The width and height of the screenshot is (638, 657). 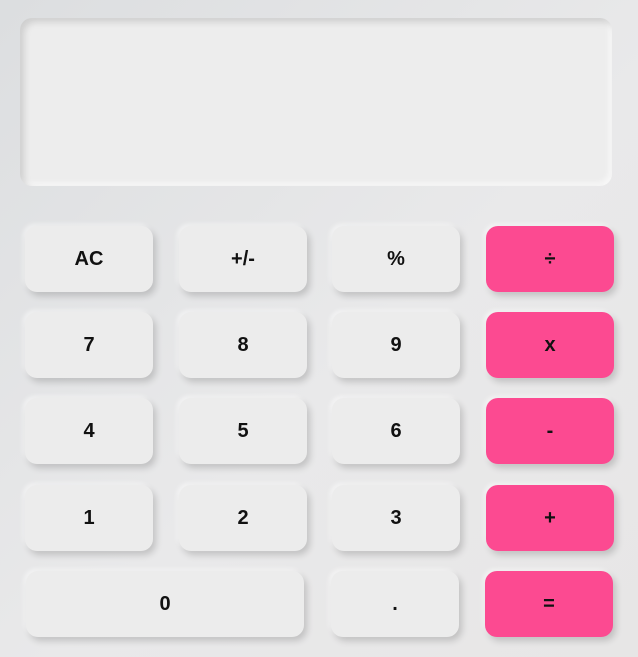 What do you see at coordinates (89, 259) in the screenshot?
I see `all-clear-button: AC` at bounding box center [89, 259].